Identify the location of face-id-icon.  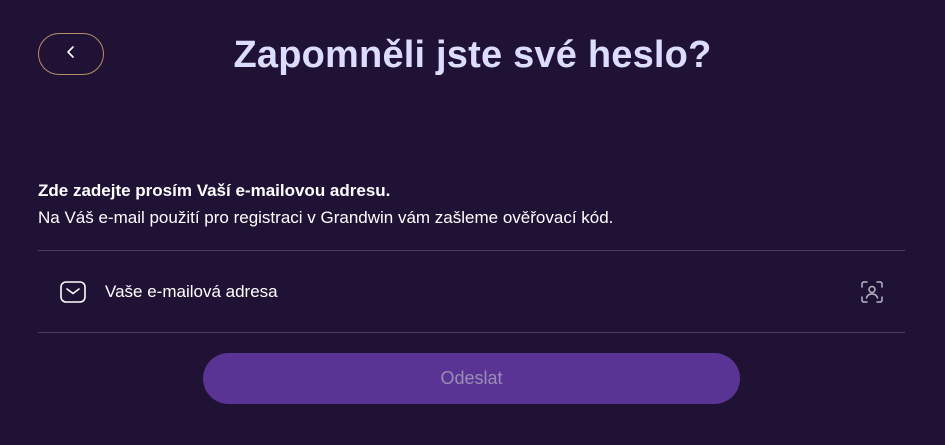
(872, 292).